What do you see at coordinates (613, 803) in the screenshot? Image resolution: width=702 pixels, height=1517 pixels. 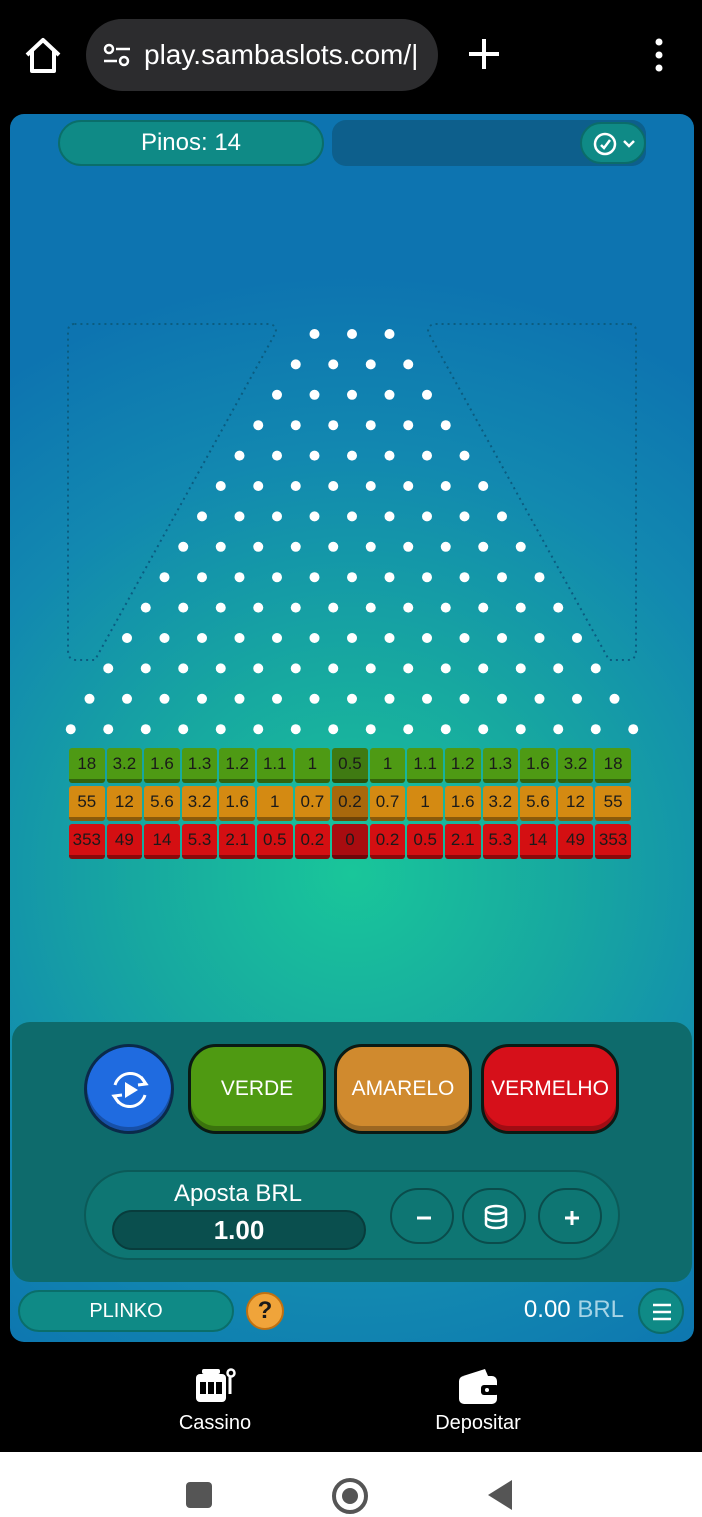 I see `yellow-multiplier-cell: 55` at bounding box center [613, 803].